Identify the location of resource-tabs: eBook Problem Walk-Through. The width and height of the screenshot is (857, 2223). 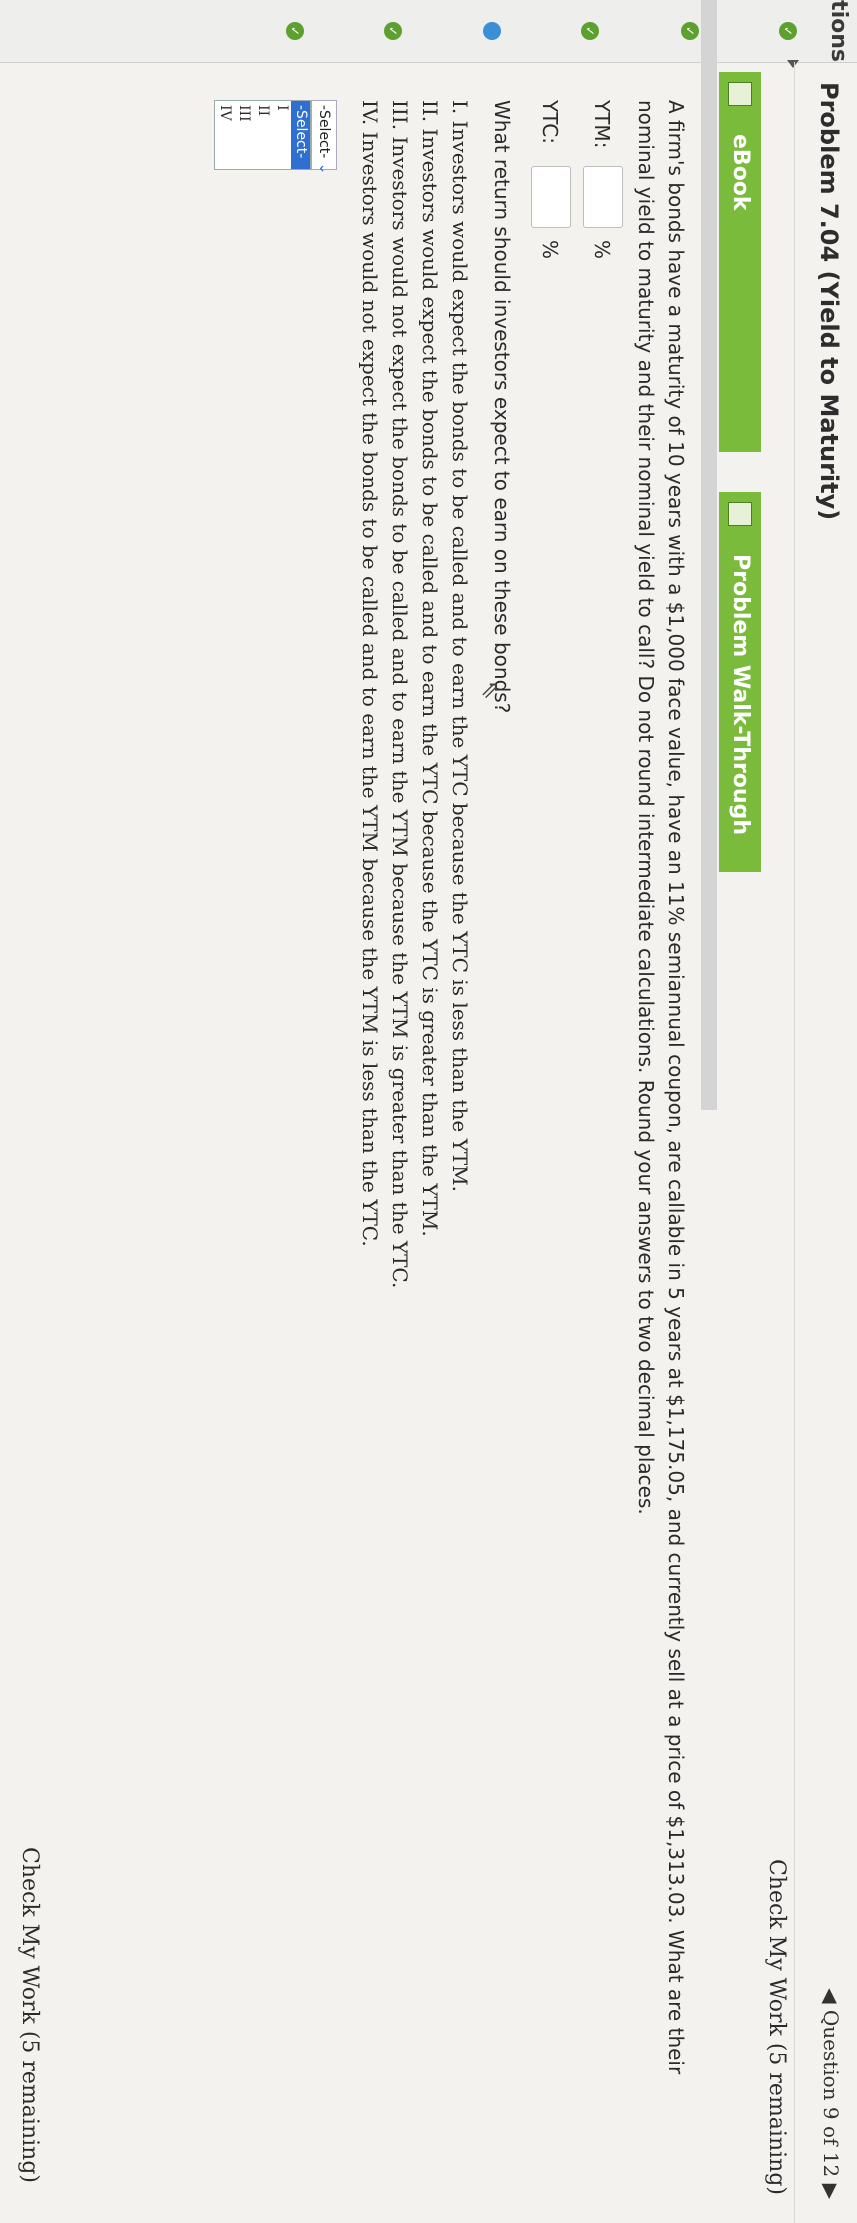
(740, 657).